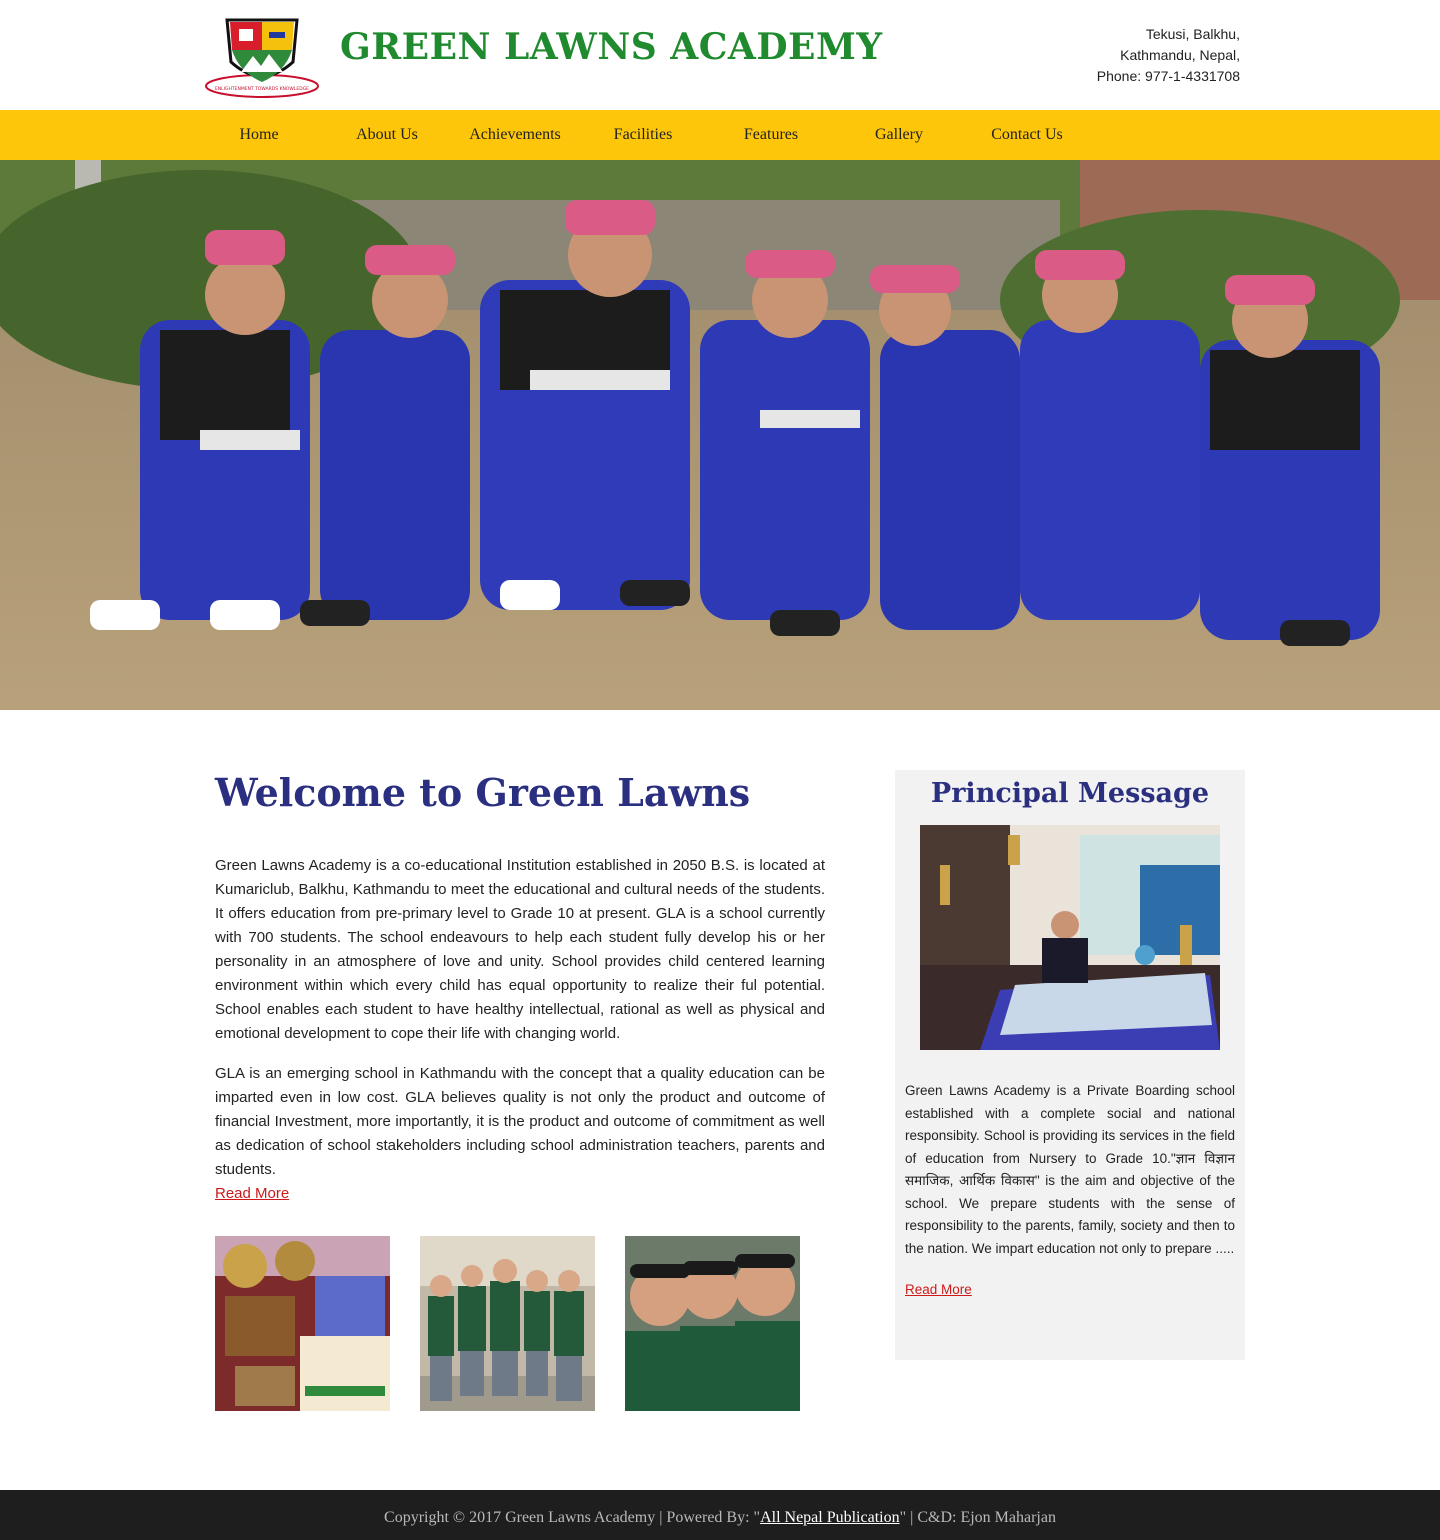 This screenshot has height=1540, width=1440. Describe the element at coordinates (507, 1323) in the screenshot. I see `gallery-thumbnail-students-group` at that location.